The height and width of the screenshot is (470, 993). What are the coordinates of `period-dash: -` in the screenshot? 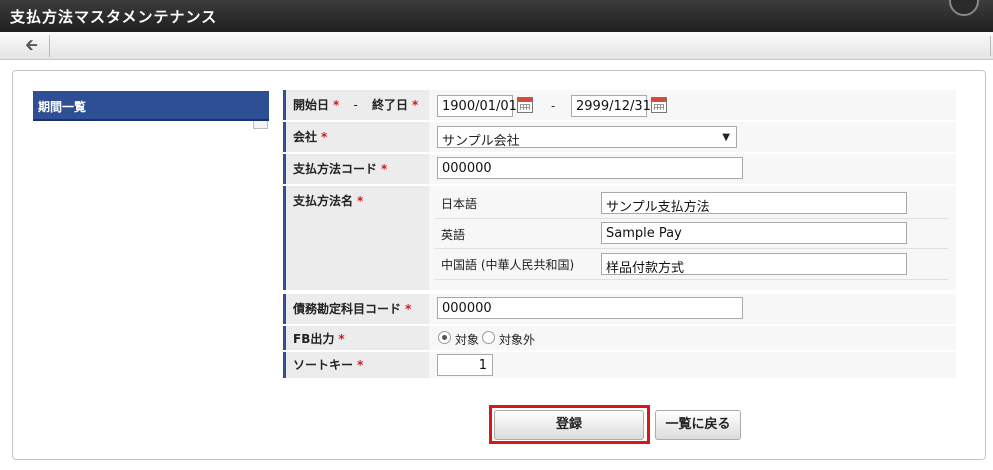 It's located at (355, 105).